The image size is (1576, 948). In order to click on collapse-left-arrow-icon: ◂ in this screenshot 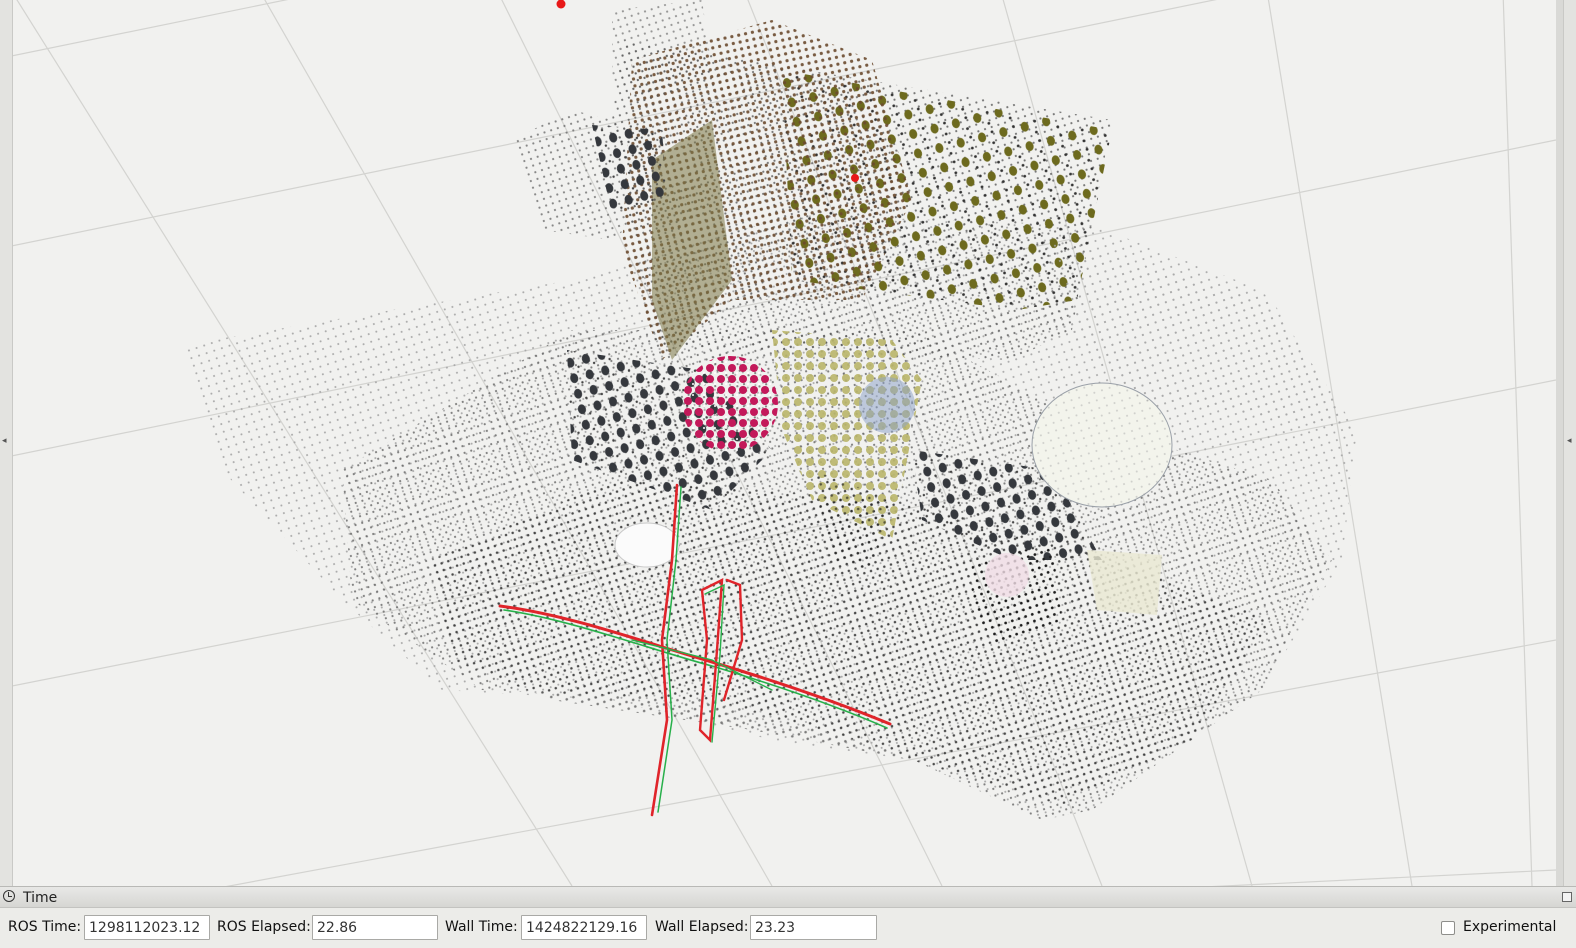, I will do `click(4, 441)`.